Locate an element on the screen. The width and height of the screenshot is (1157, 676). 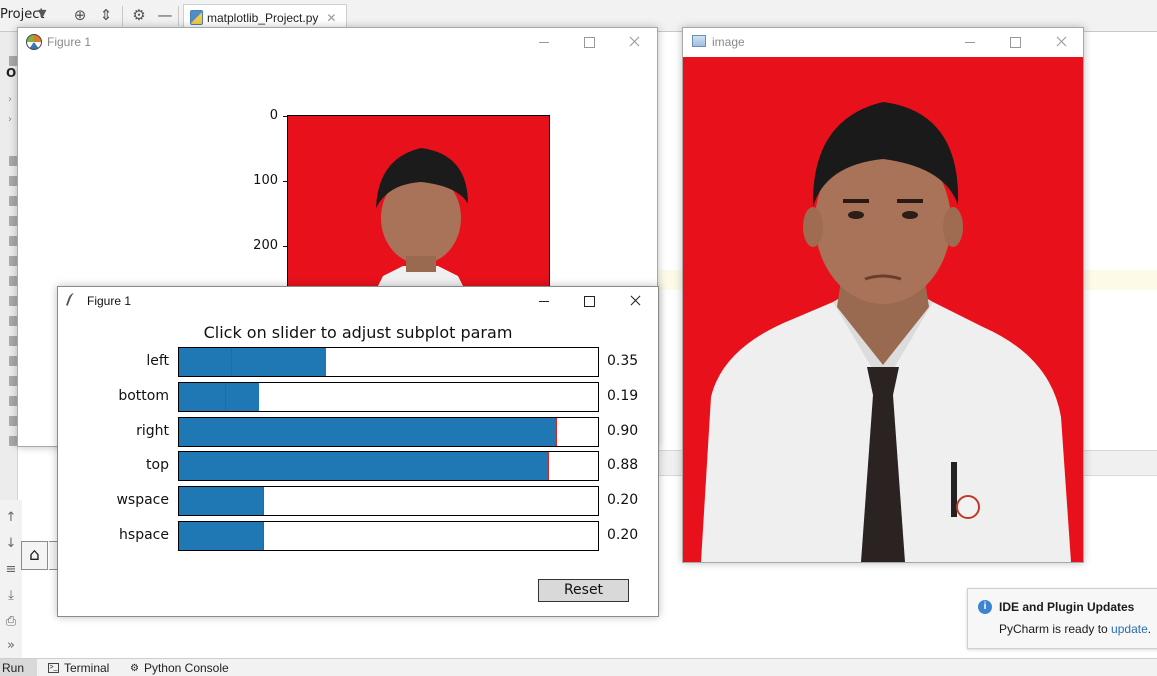
slider-row-left: left 0.35 is located at coordinates (358, 362).